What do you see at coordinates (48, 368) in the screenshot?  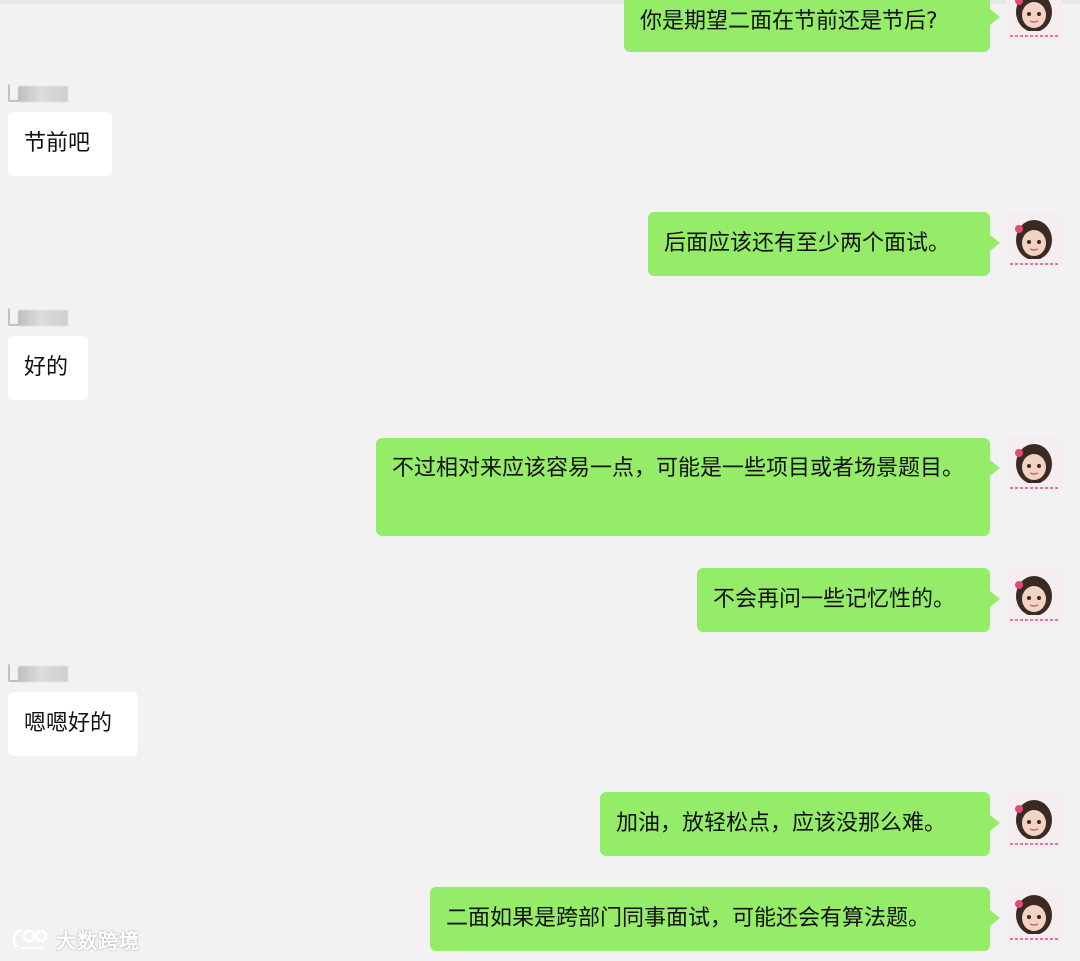 I see `message-bubble-received: 好的` at bounding box center [48, 368].